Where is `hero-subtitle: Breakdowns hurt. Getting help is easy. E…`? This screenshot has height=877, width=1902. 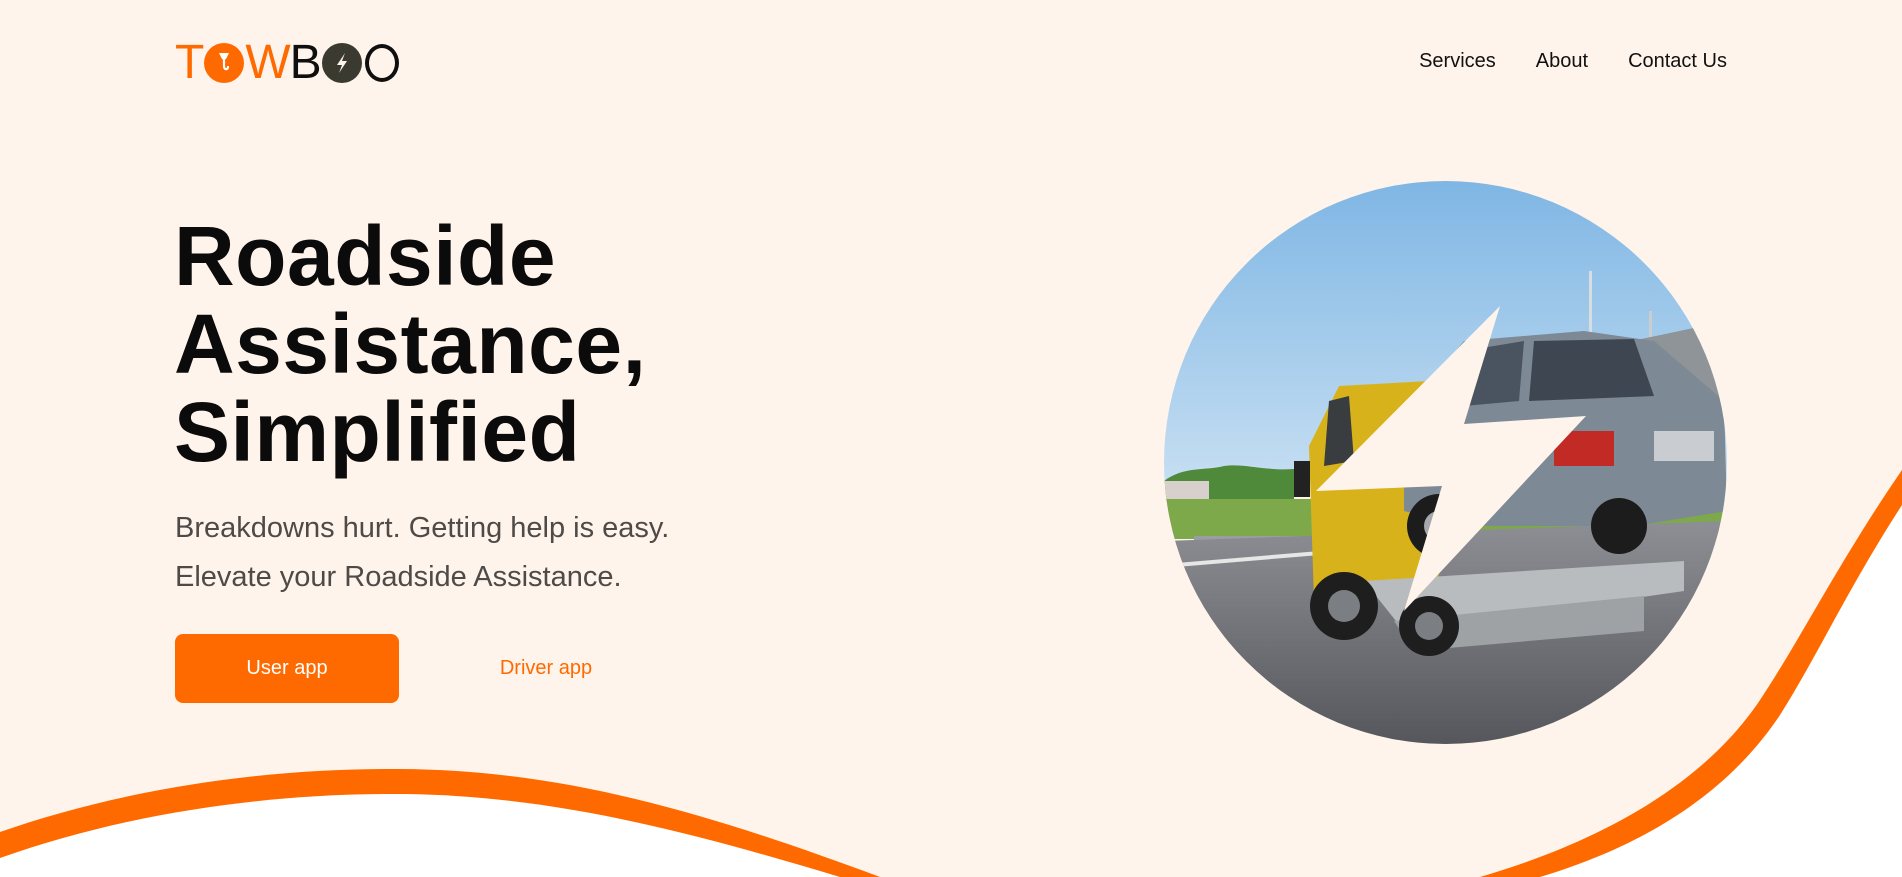 hero-subtitle: Breakdowns hurt. Getting help is easy. E… is located at coordinates (422, 553).